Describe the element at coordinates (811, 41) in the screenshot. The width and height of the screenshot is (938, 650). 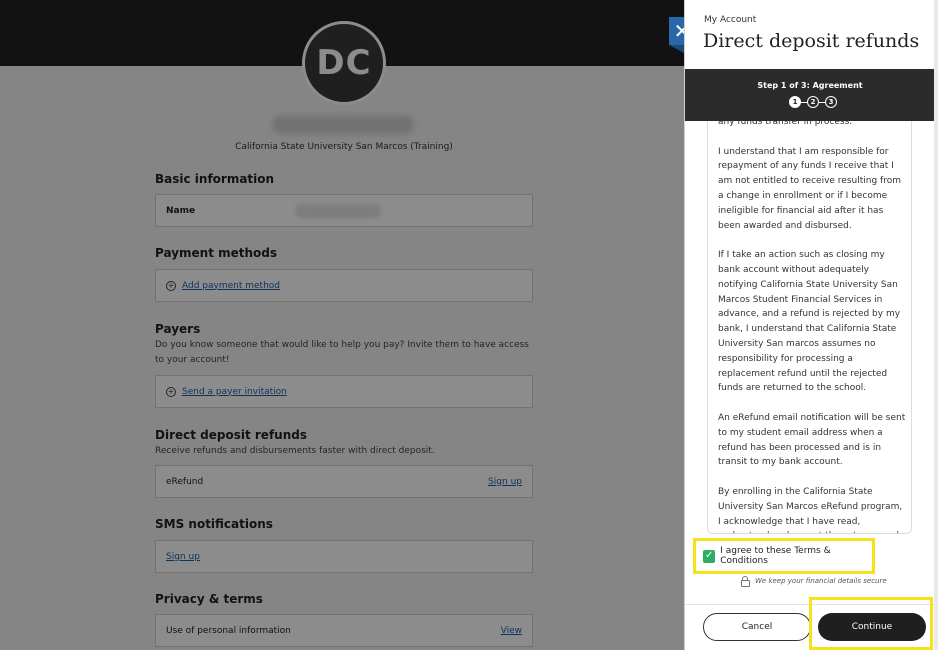
I see `panel-title: Direct deposit refunds` at that location.